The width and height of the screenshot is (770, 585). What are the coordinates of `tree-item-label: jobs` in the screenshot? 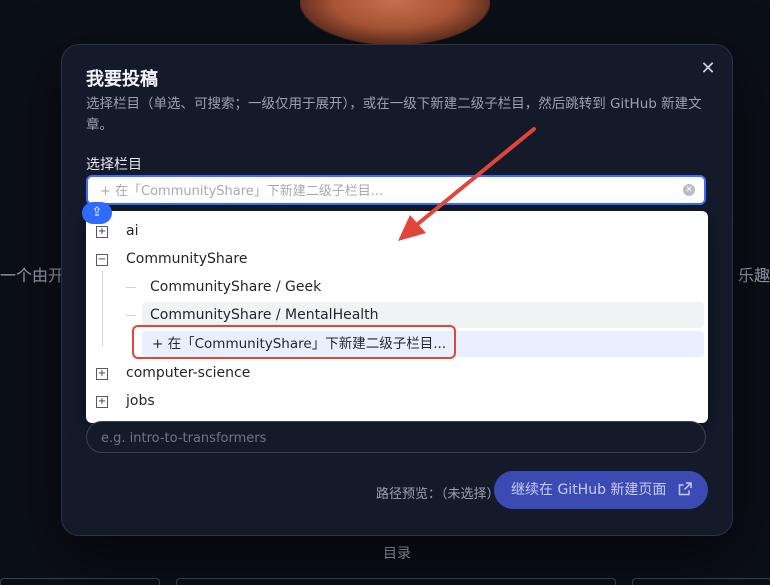 It's located at (140, 401).